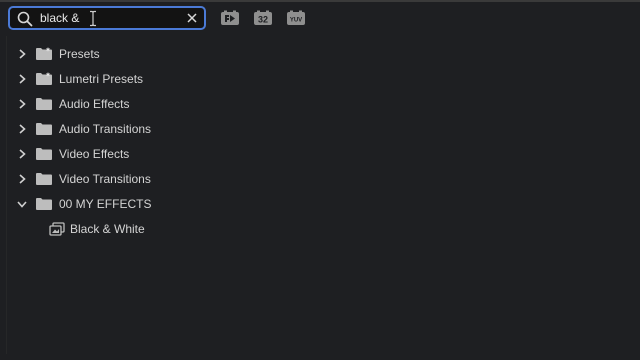 The width and height of the screenshot is (640, 360). Describe the element at coordinates (320, 229) in the screenshot. I see `tree-item-black-and-white: Black & White` at that location.